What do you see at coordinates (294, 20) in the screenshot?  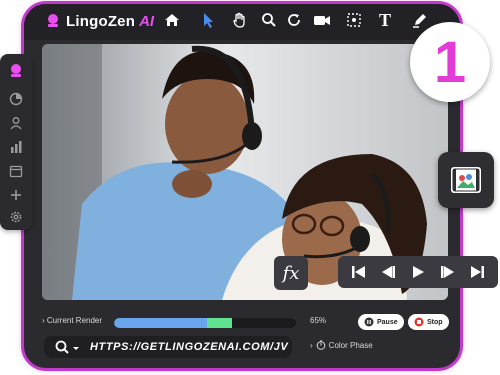 I see `refresh-icon` at bounding box center [294, 20].